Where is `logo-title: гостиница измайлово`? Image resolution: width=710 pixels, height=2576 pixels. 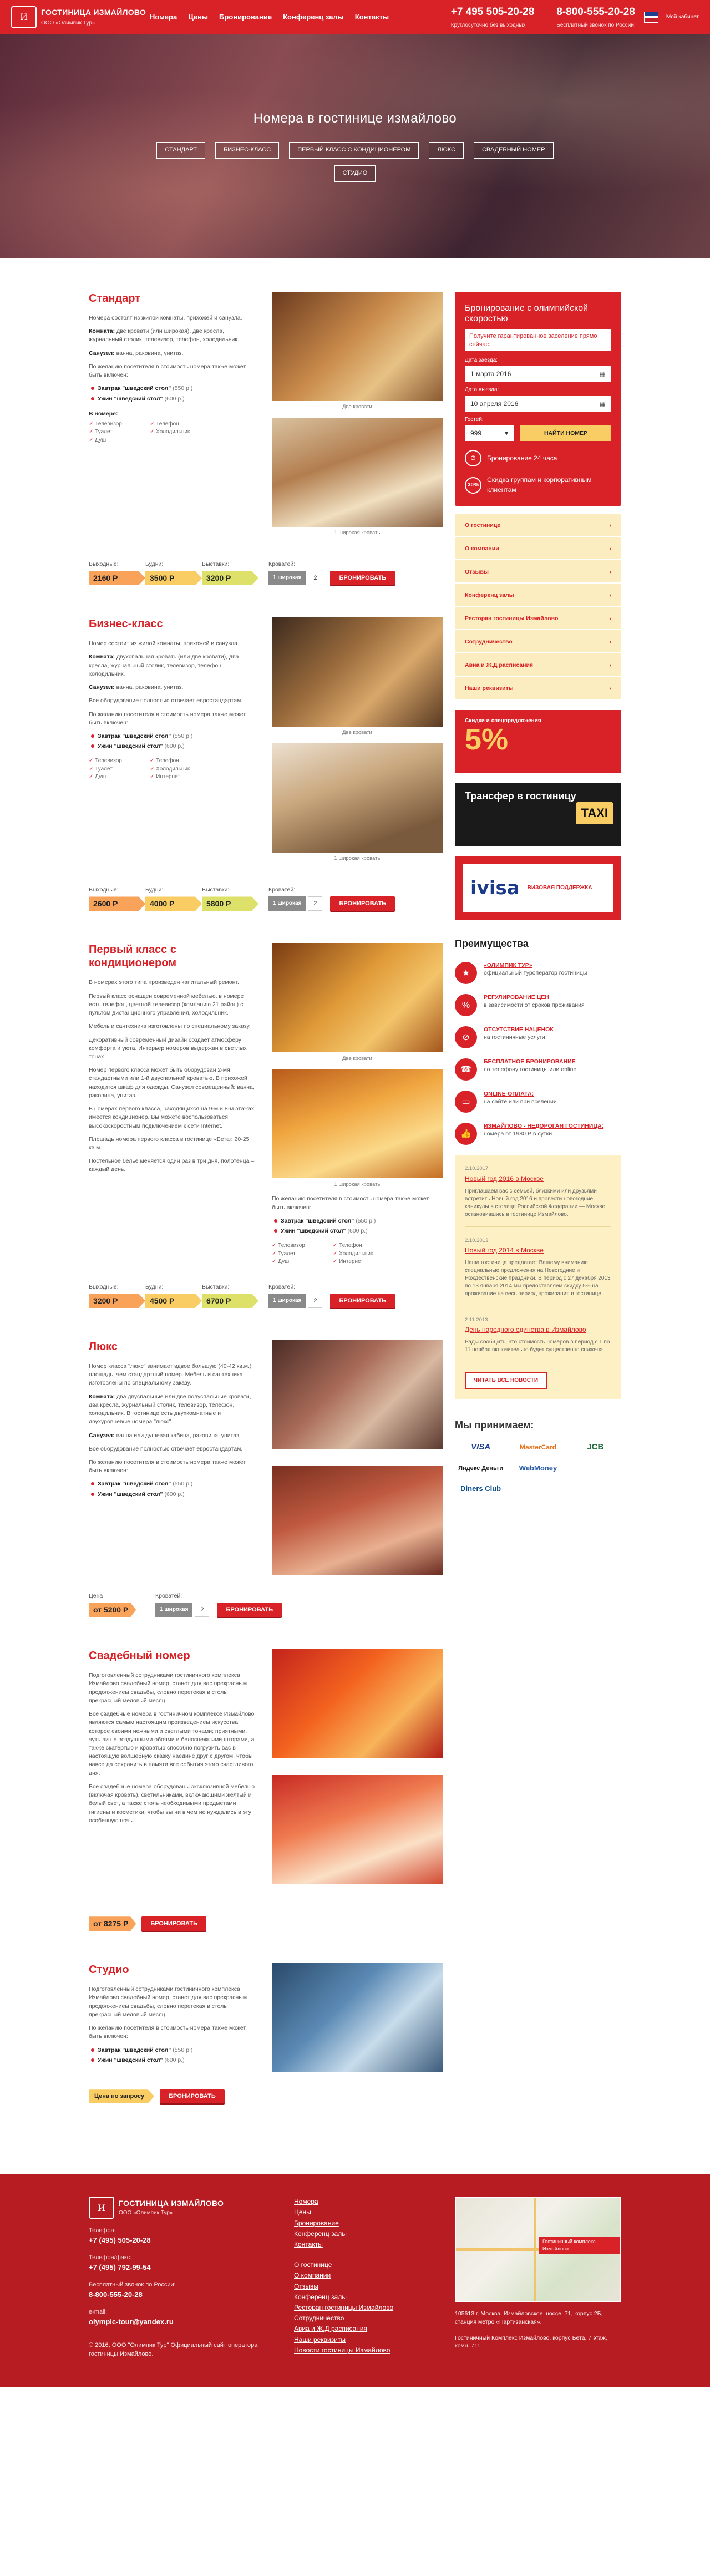
logo-title: гостиница измайлово is located at coordinates (93, 12).